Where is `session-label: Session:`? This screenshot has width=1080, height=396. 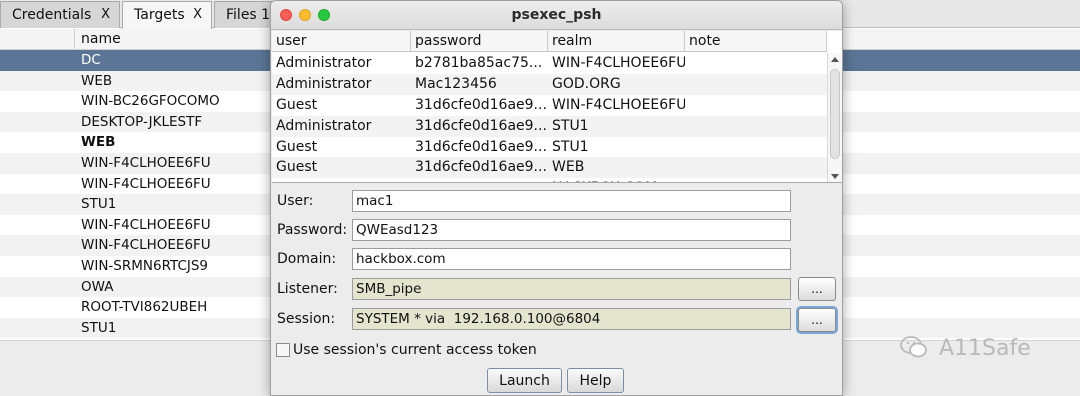
session-label: Session: is located at coordinates (306, 319).